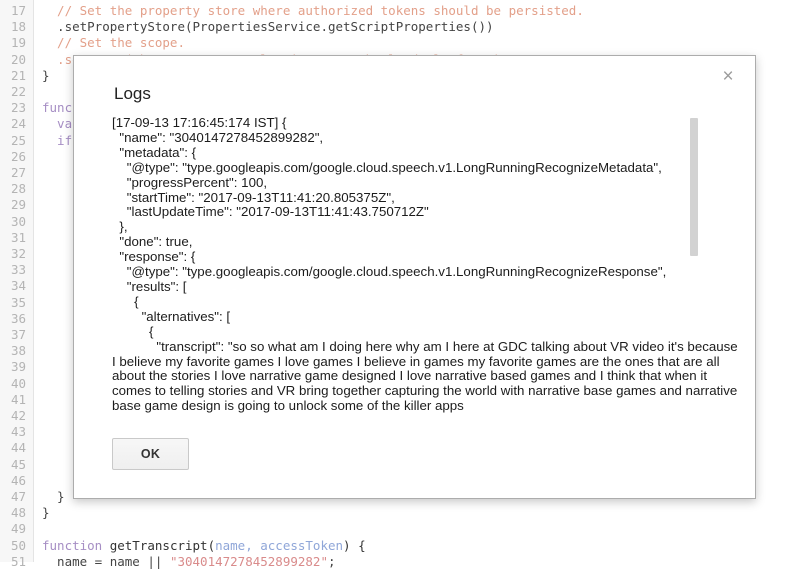 This screenshot has height=569, width=796. What do you see at coordinates (132, 93) in the screenshot?
I see `dialog-title: Logs` at bounding box center [132, 93].